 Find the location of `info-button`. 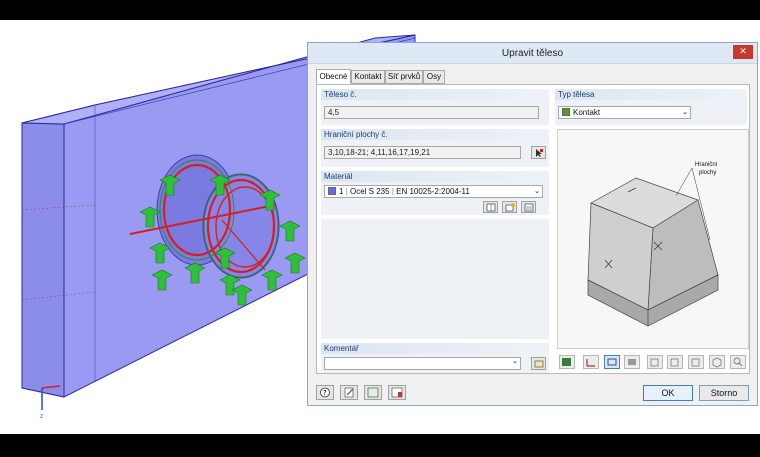

info-button is located at coordinates (397, 392).